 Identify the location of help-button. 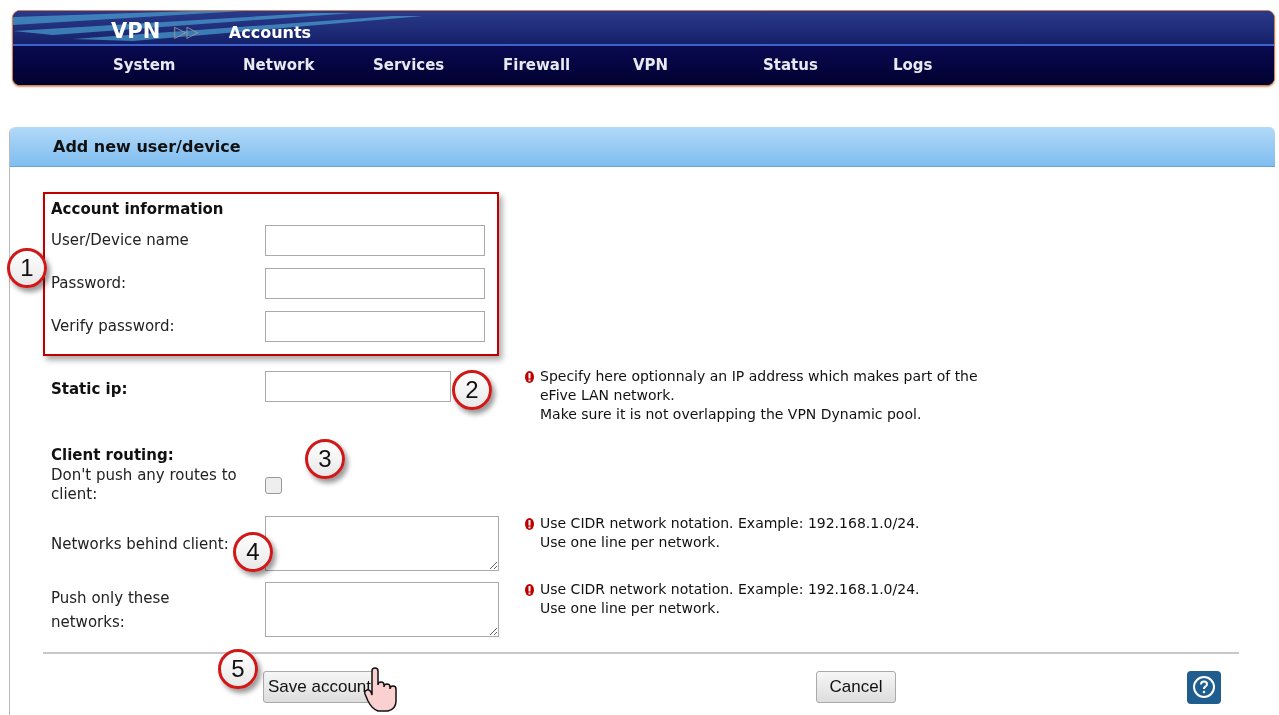
(1204, 687).